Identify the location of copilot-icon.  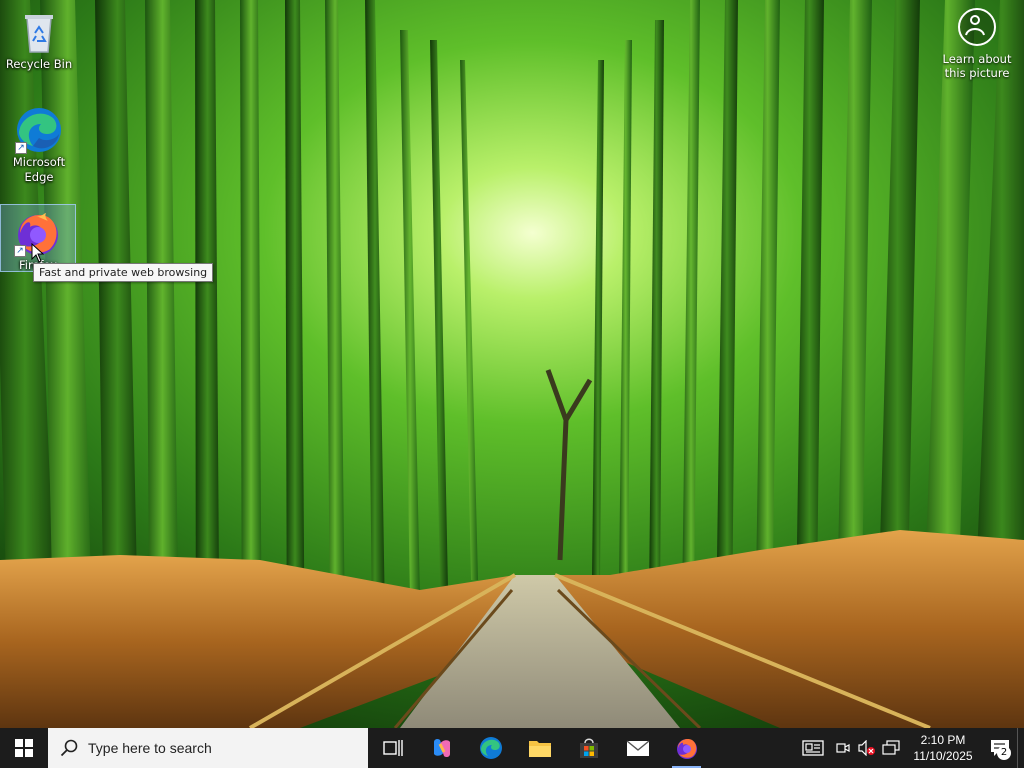
(441, 748).